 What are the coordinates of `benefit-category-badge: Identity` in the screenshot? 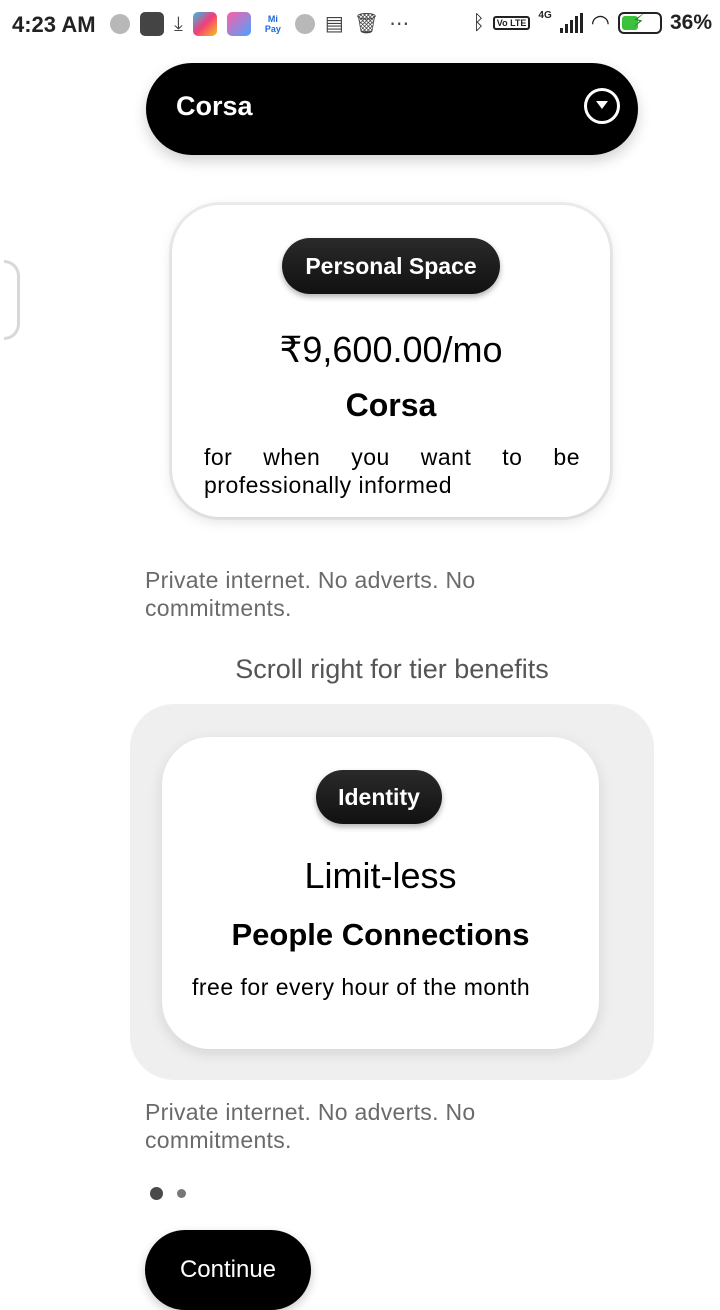 It's located at (379, 797).